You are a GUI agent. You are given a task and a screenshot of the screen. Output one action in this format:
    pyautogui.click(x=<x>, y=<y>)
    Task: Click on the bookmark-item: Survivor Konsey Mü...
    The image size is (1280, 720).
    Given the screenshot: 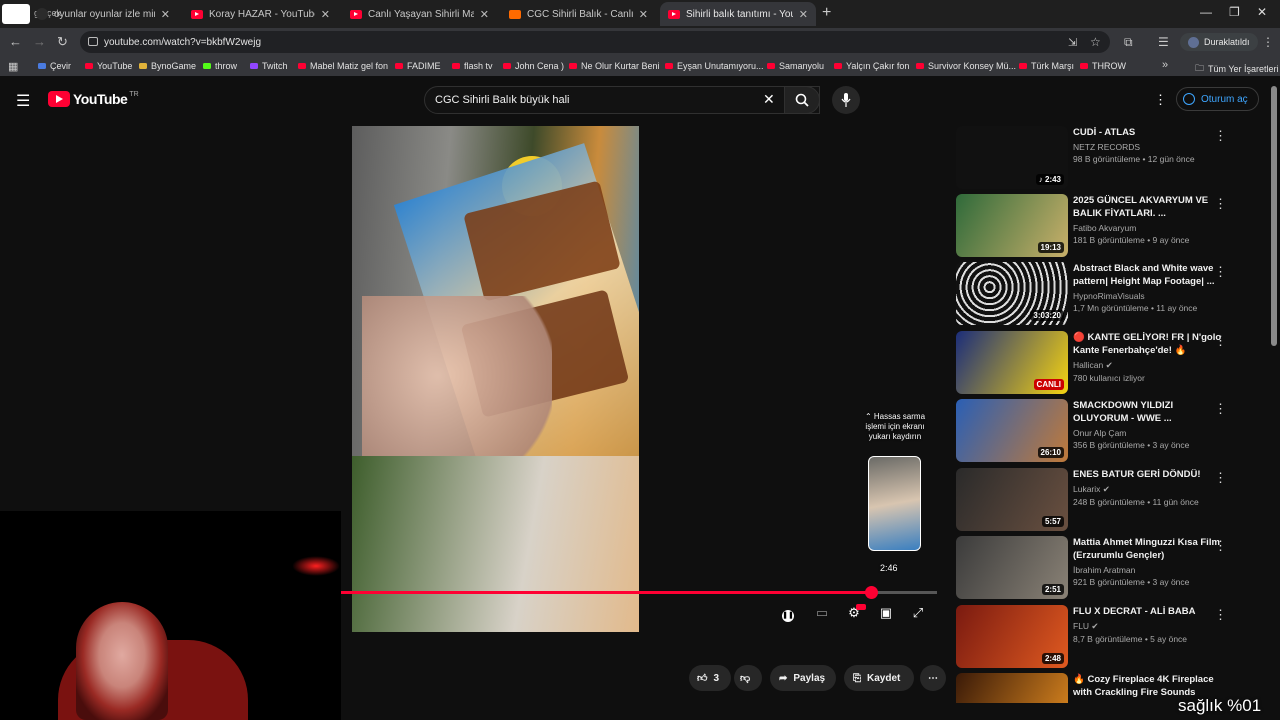 What is the action you would take?
    pyautogui.click(x=966, y=66)
    